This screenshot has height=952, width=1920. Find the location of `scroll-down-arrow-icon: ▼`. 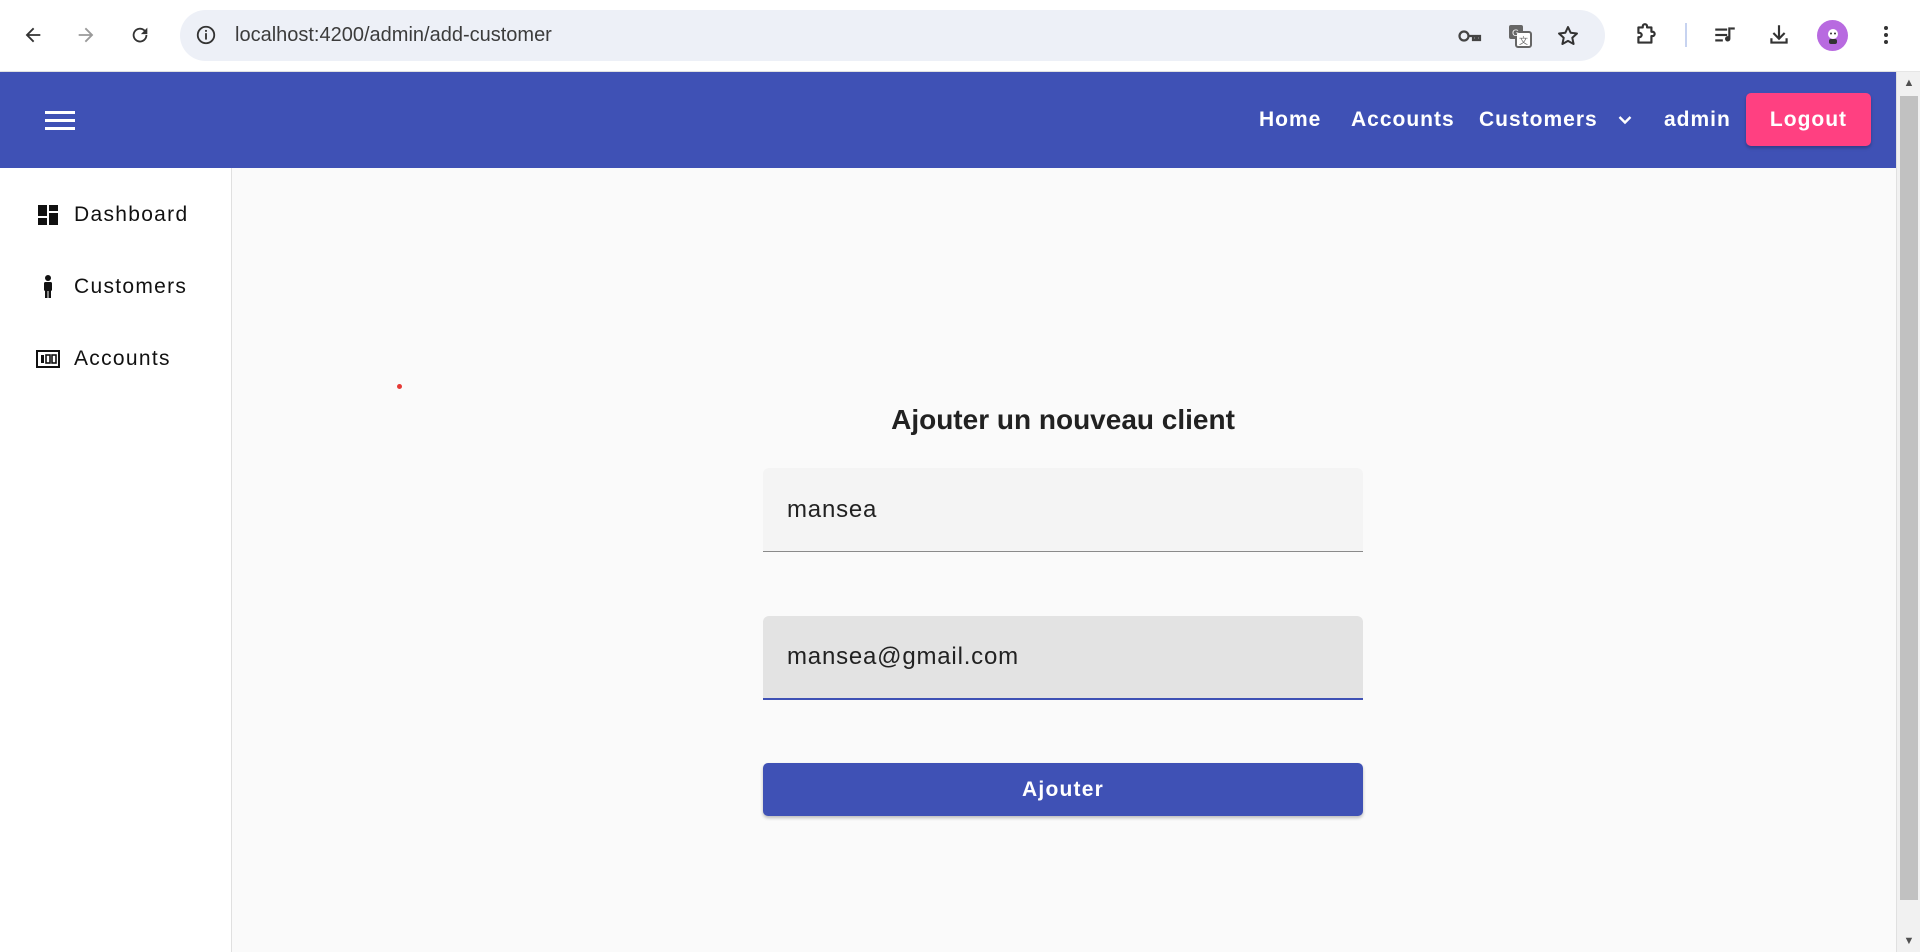

scroll-down-arrow-icon: ▼ is located at coordinates (1908, 941).